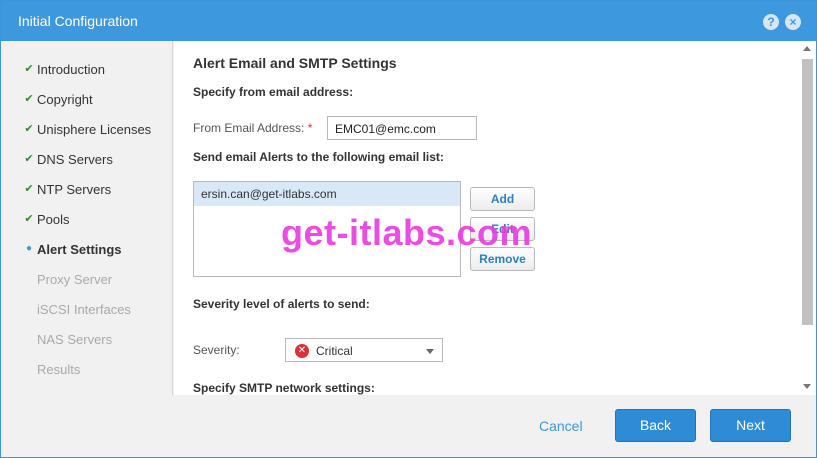  What do you see at coordinates (79, 249) in the screenshot?
I see `step-label: Alert Settings` at bounding box center [79, 249].